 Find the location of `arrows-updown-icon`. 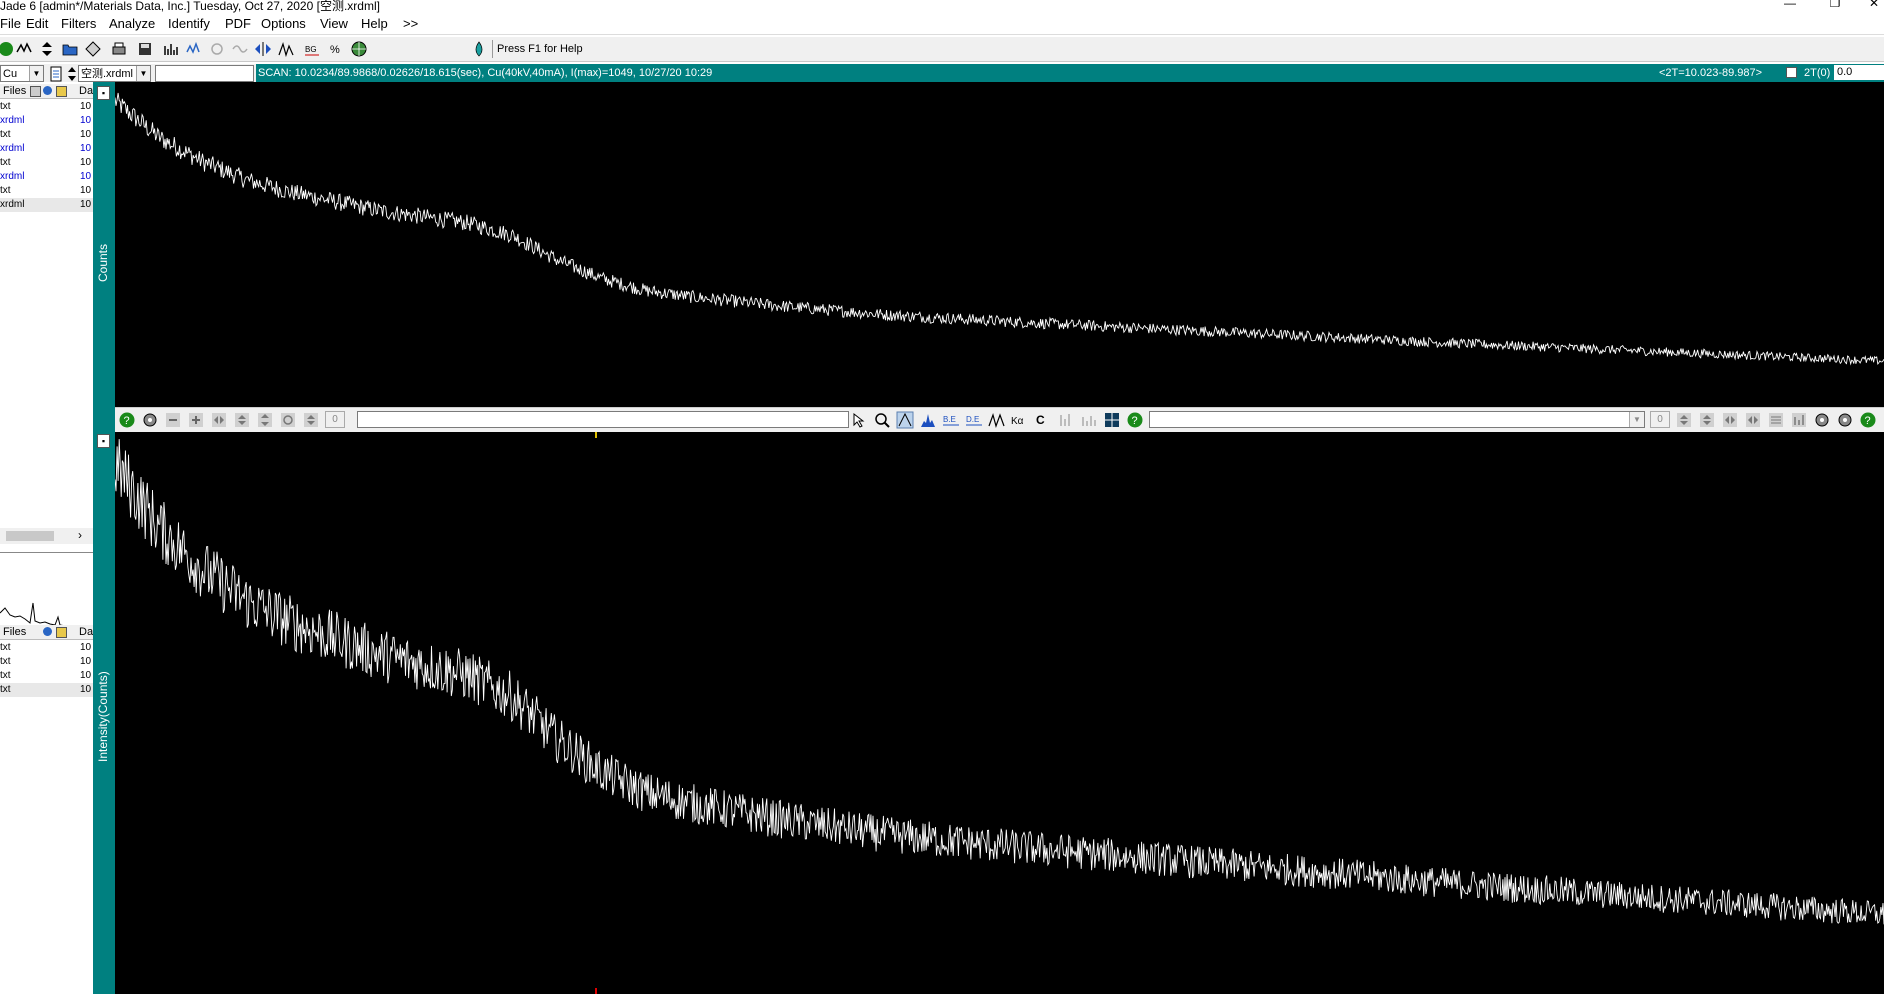

arrows-updown-icon is located at coordinates (47, 49).